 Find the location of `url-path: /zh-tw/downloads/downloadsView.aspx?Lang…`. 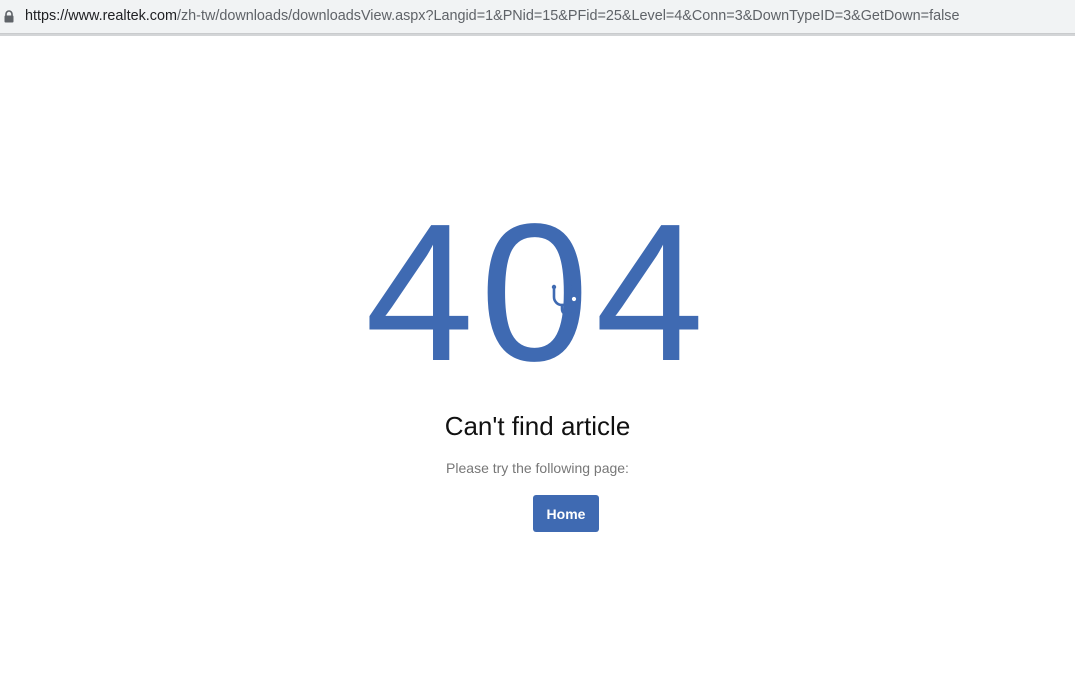

url-path: /zh-tw/downloads/downloadsView.aspx?Lang… is located at coordinates (568, 16).